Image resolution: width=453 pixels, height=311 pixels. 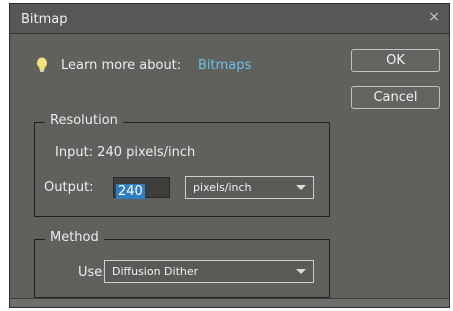 What do you see at coordinates (229, 19) in the screenshot?
I see `title-bar: Bitmap ×` at bounding box center [229, 19].